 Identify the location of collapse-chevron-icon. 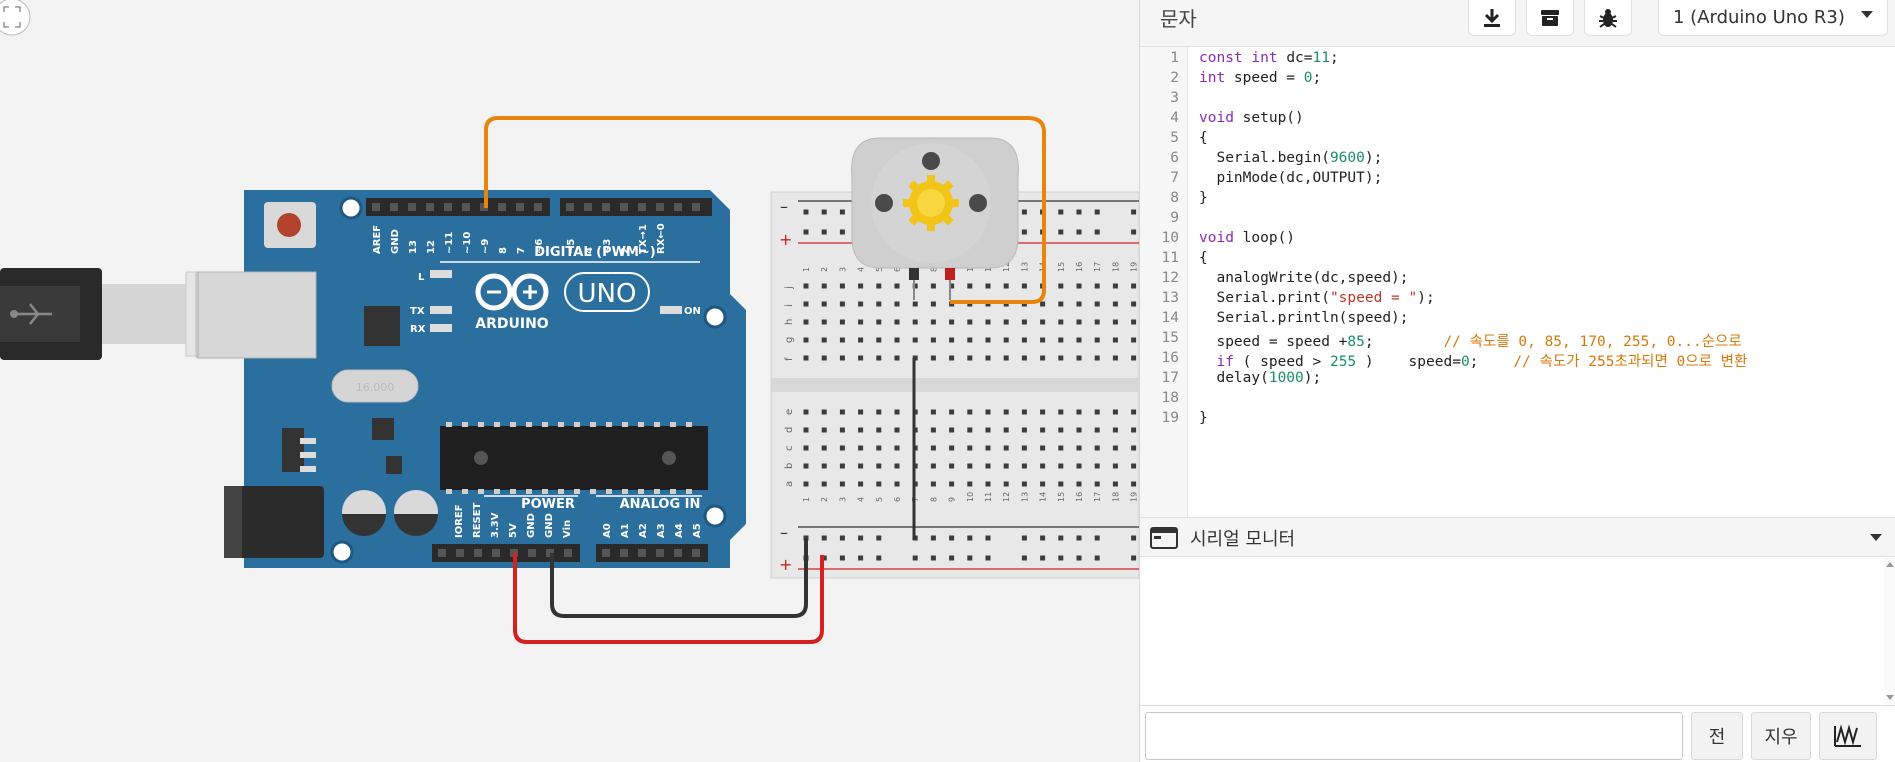
(1876, 537).